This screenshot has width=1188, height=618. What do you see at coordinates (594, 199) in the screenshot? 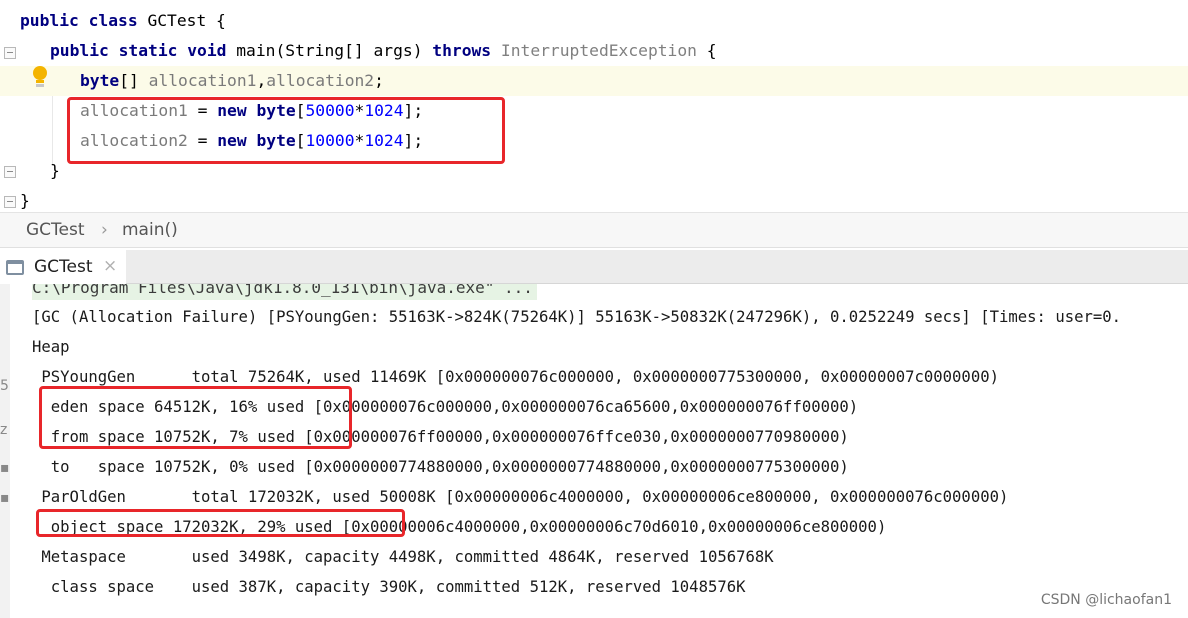
I see `code-line: }` at bounding box center [594, 199].